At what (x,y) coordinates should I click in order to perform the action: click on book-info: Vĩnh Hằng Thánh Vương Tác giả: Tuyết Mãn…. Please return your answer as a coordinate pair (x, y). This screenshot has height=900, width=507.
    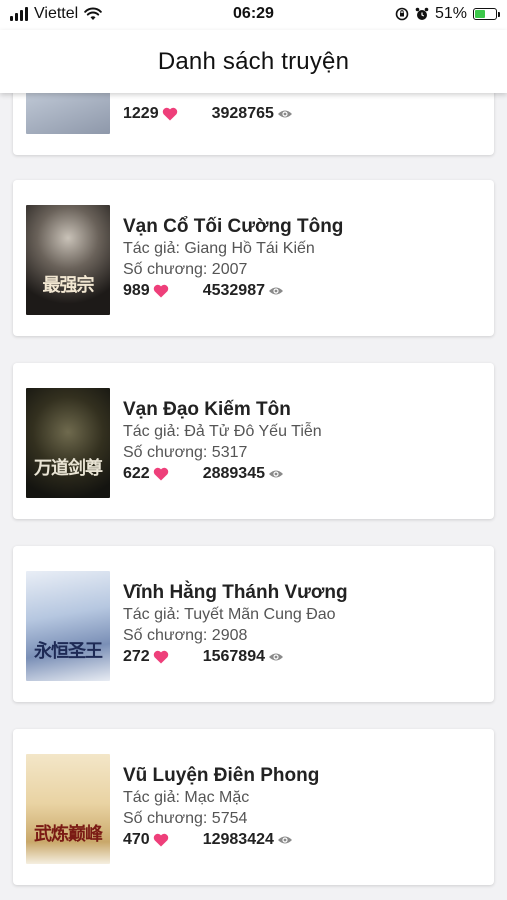
    Looking at the image, I should click on (303, 624).